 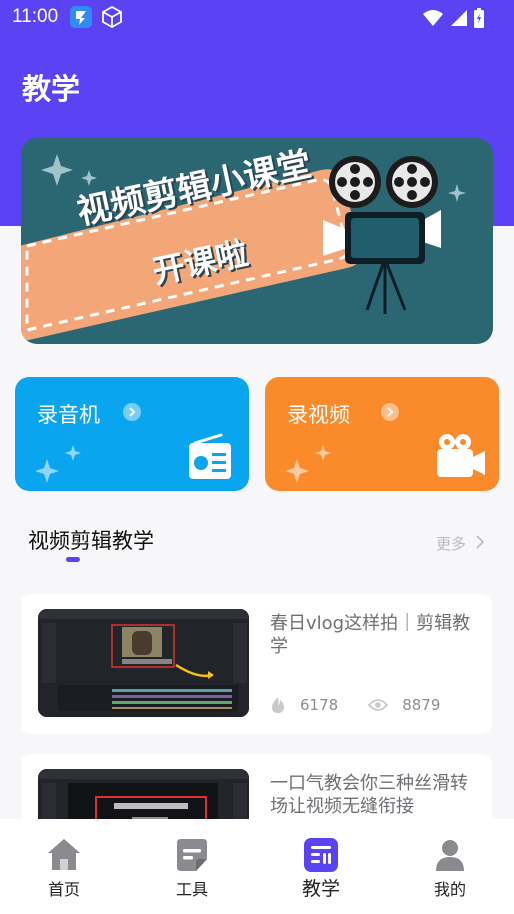 I want to click on status-time: 11:00, so click(x=35, y=16).